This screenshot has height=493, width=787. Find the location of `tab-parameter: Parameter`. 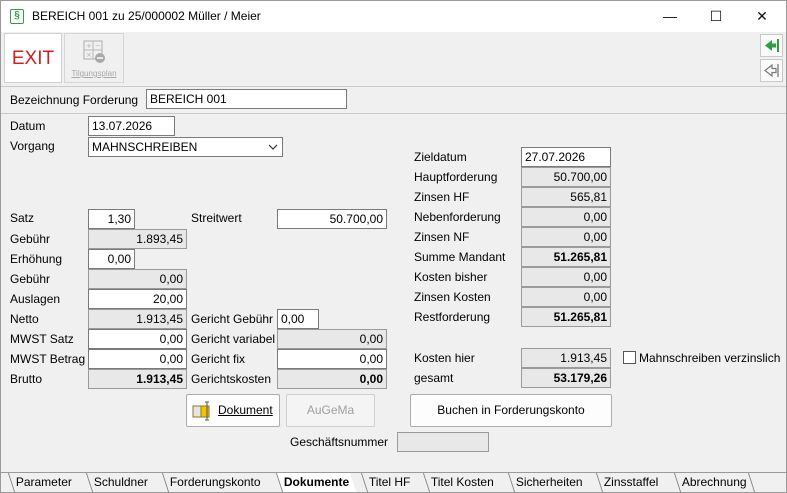

tab-parameter: Parameter is located at coordinates (43, 482).